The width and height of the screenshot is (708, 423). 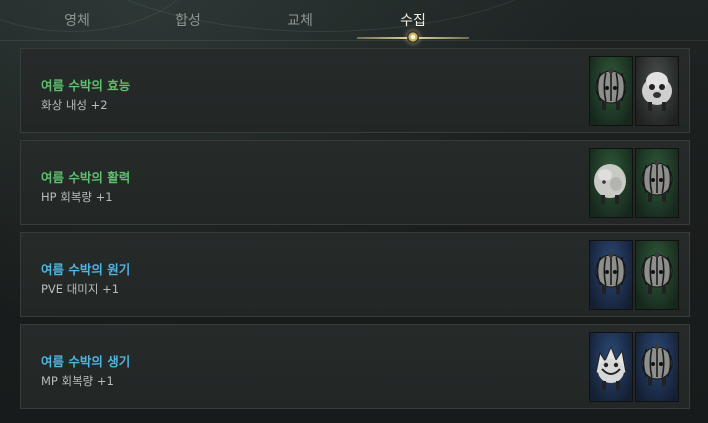 I want to click on tab-exchange: 교체, so click(x=300, y=20).